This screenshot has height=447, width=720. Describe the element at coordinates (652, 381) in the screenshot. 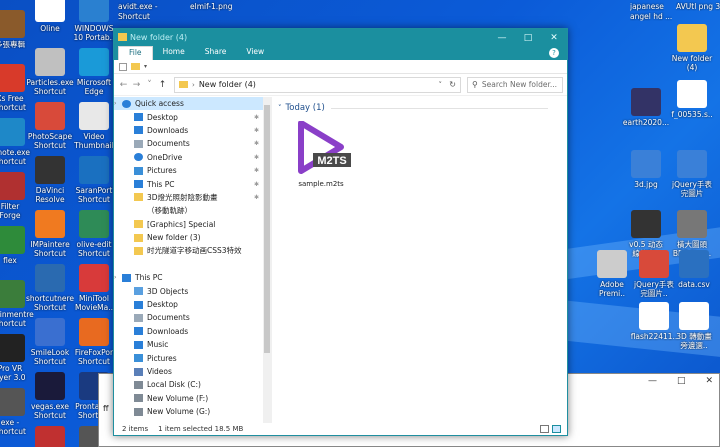

I see `minimize-icon: —` at that location.